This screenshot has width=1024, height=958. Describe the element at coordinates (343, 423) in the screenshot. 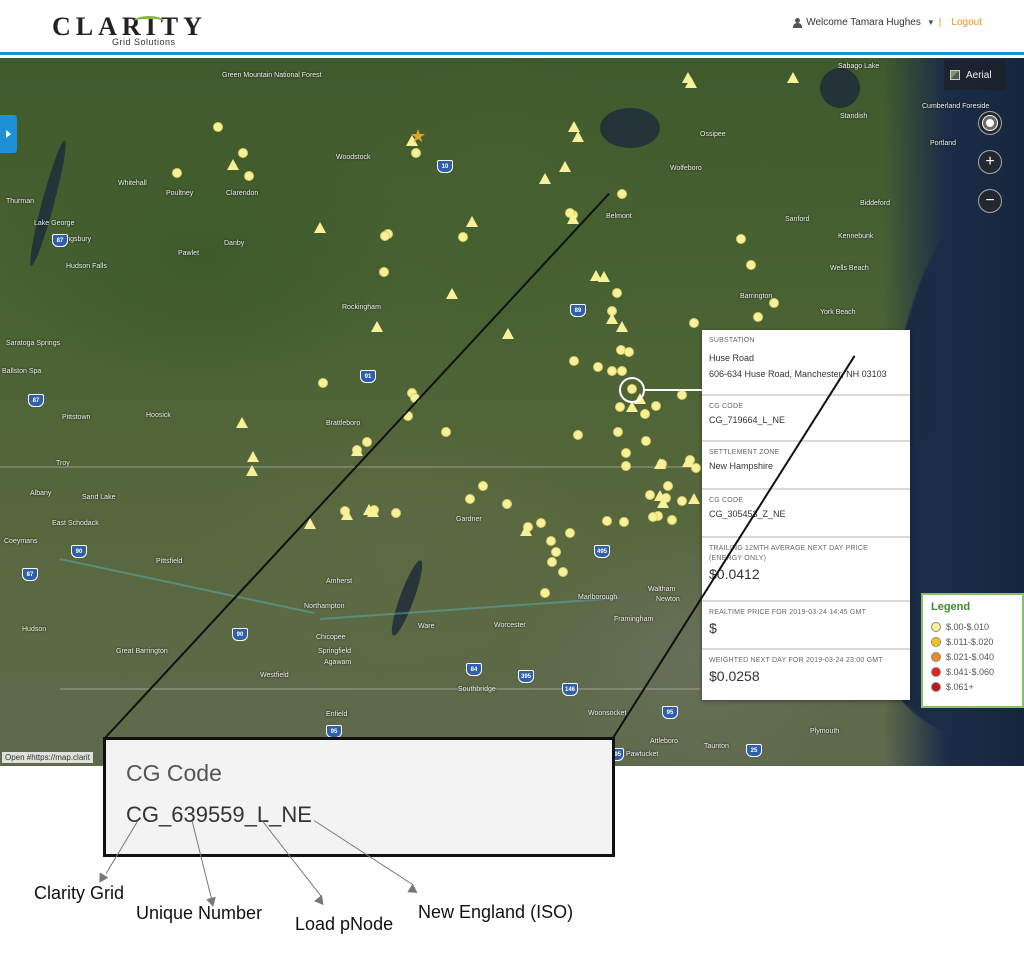

I see `place-label: Brattleboro` at that location.